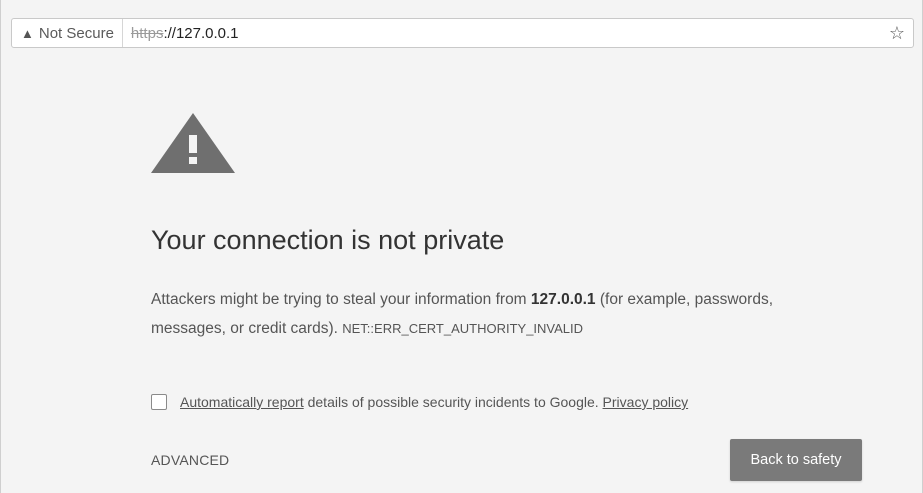 The width and height of the screenshot is (923, 493). What do you see at coordinates (147, 33) in the screenshot?
I see `url-scheme: https` at bounding box center [147, 33].